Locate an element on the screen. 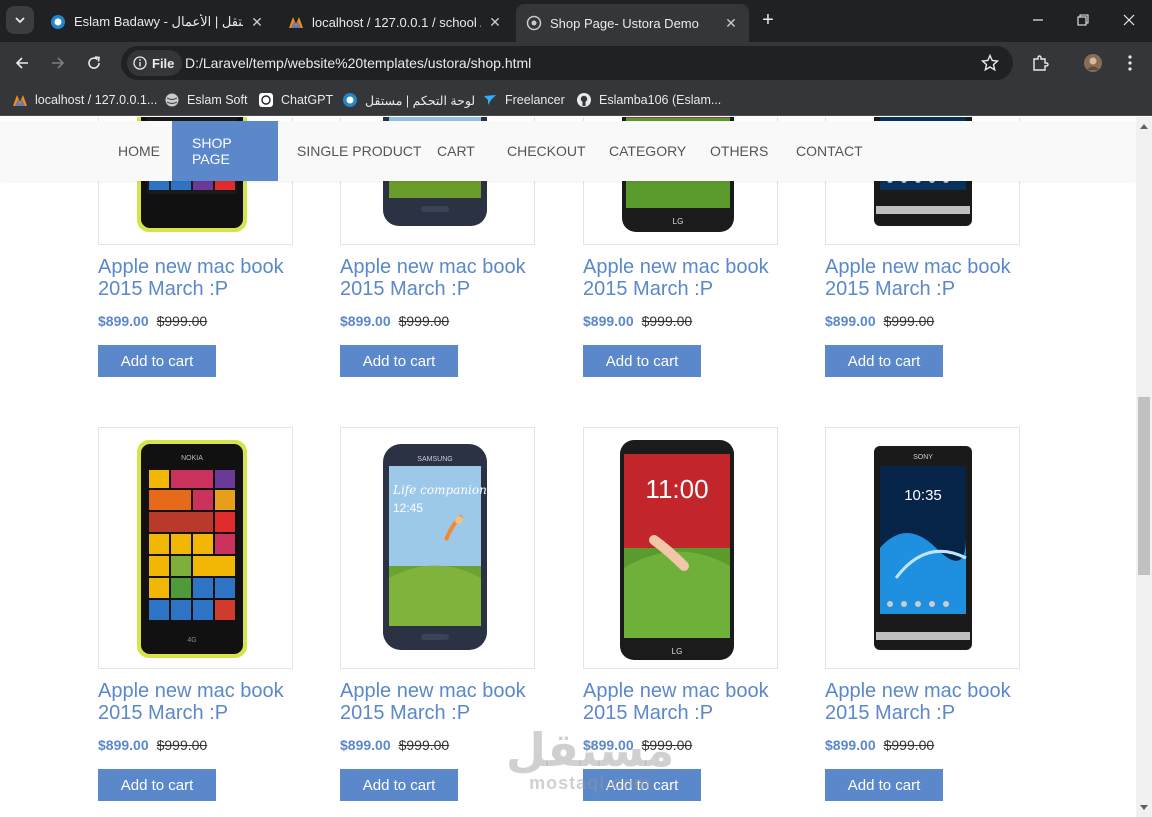 This screenshot has height=817, width=1152. minimize-icon is located at coordinates (1038, 20).